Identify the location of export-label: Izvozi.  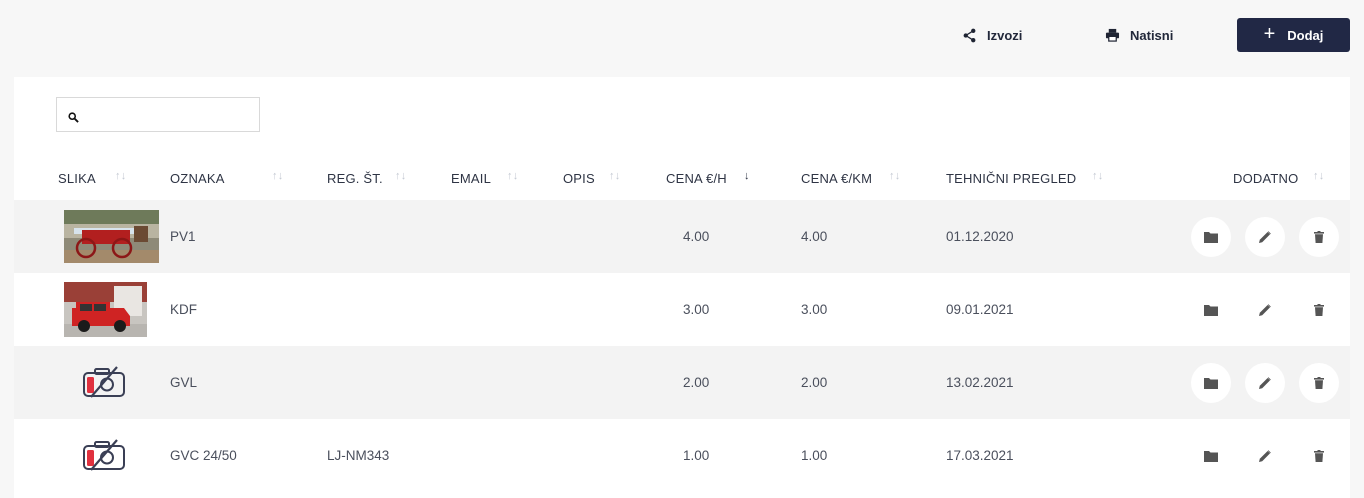
(1005, 35).